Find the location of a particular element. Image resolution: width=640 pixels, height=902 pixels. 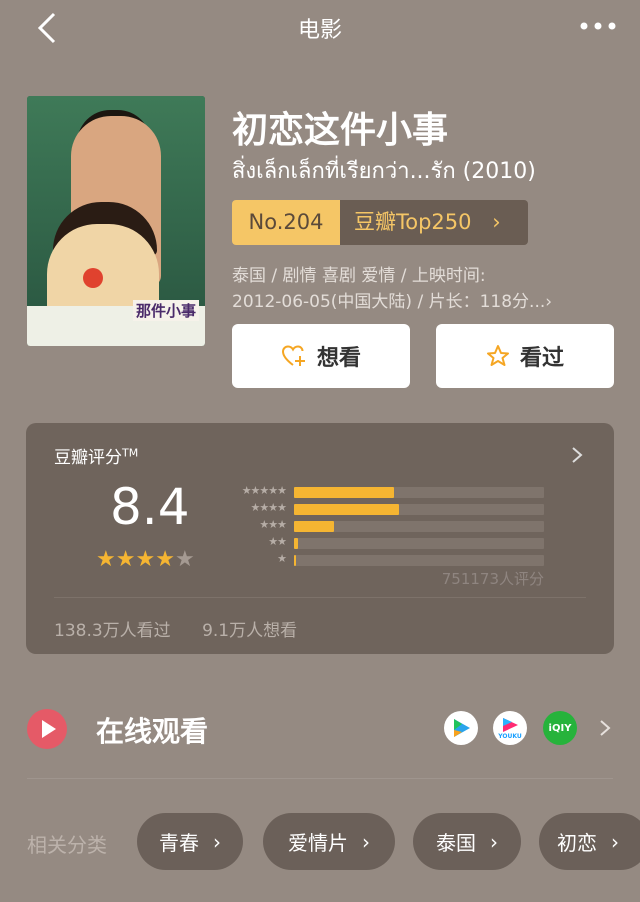

watched-button: 看过 is located at coordinates (525, 356).